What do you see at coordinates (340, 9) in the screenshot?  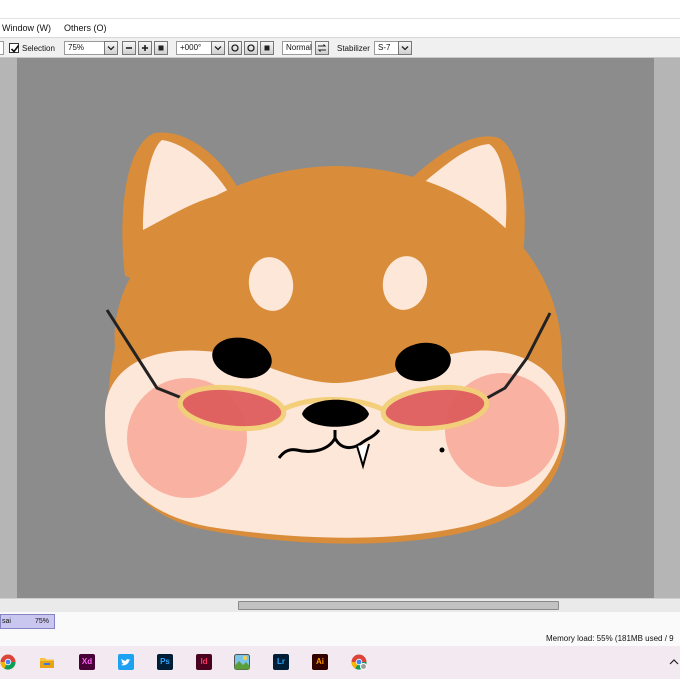 I see `title-strip` at bounding box center [340, 9].